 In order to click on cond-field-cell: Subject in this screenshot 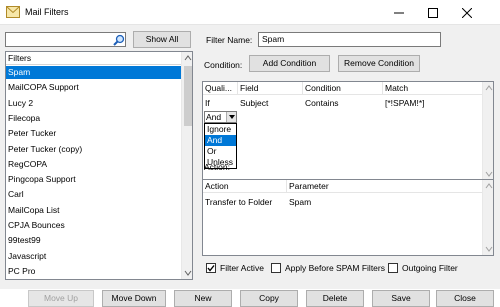, I will do `click(254, 103)`.